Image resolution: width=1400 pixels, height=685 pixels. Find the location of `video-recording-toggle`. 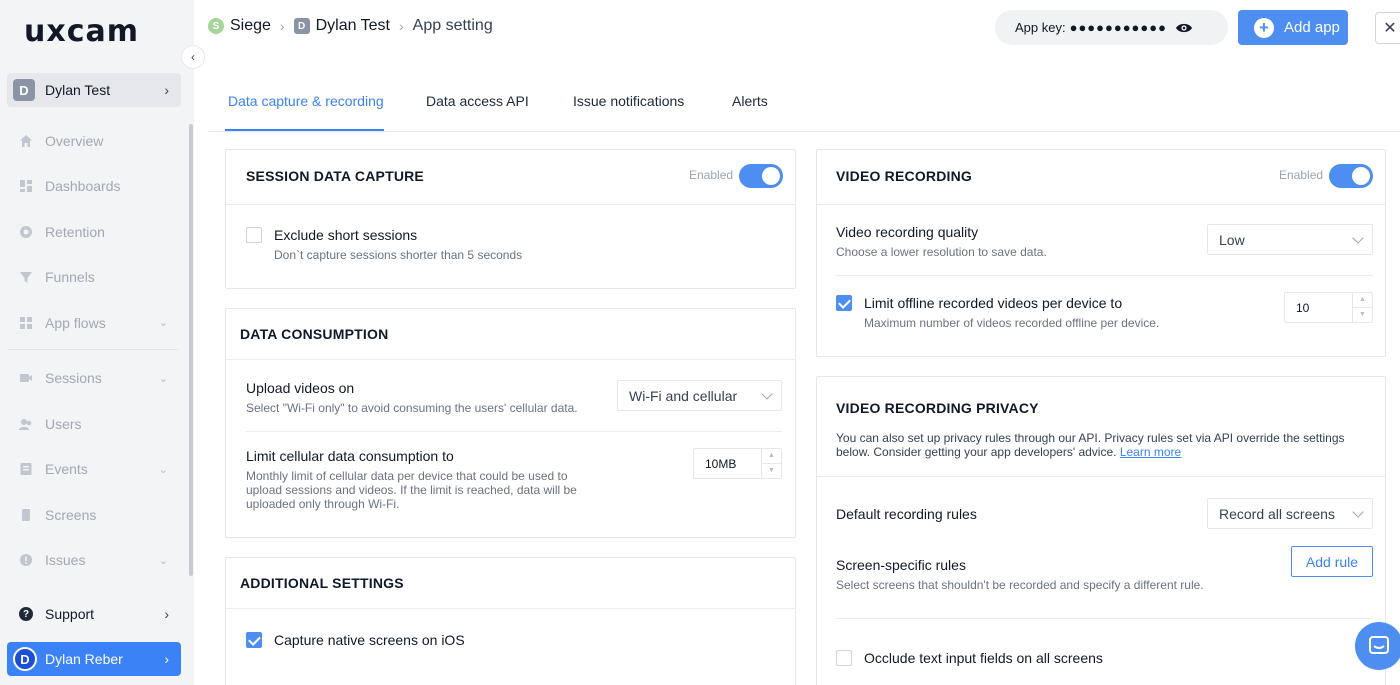

video-recording-toggle is located at coordinates (1351, 176).